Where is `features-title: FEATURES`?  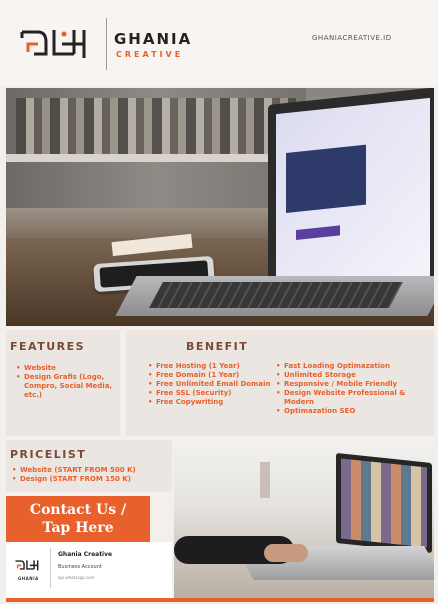 features-title: FEATURES is located at coordinates (48, 346).